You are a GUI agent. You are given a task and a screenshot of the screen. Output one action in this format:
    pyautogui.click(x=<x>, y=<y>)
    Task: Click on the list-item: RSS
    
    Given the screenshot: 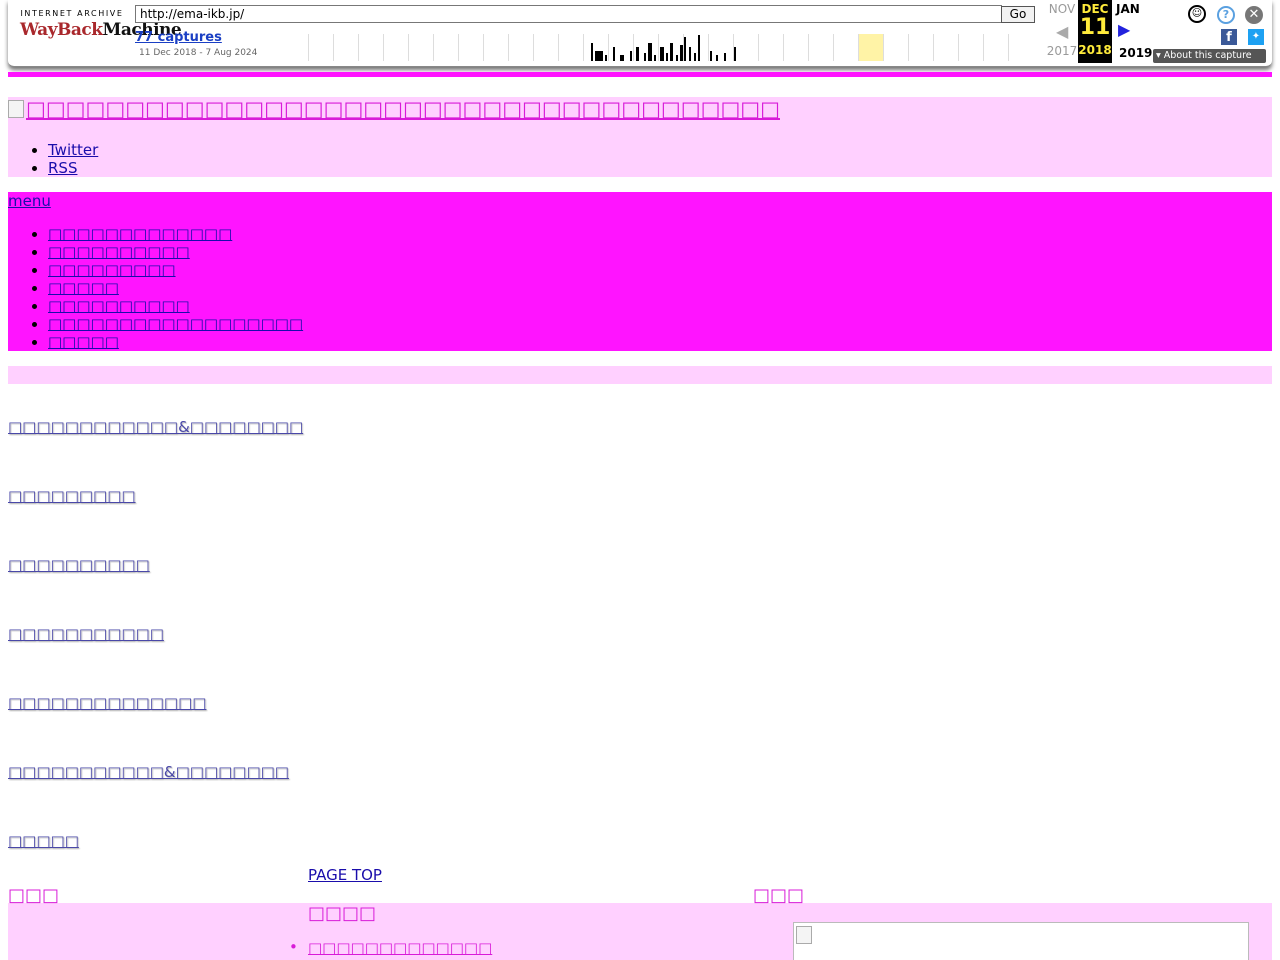 What is the action you would take?
    pyautogui.click(x=73, y=168)
    